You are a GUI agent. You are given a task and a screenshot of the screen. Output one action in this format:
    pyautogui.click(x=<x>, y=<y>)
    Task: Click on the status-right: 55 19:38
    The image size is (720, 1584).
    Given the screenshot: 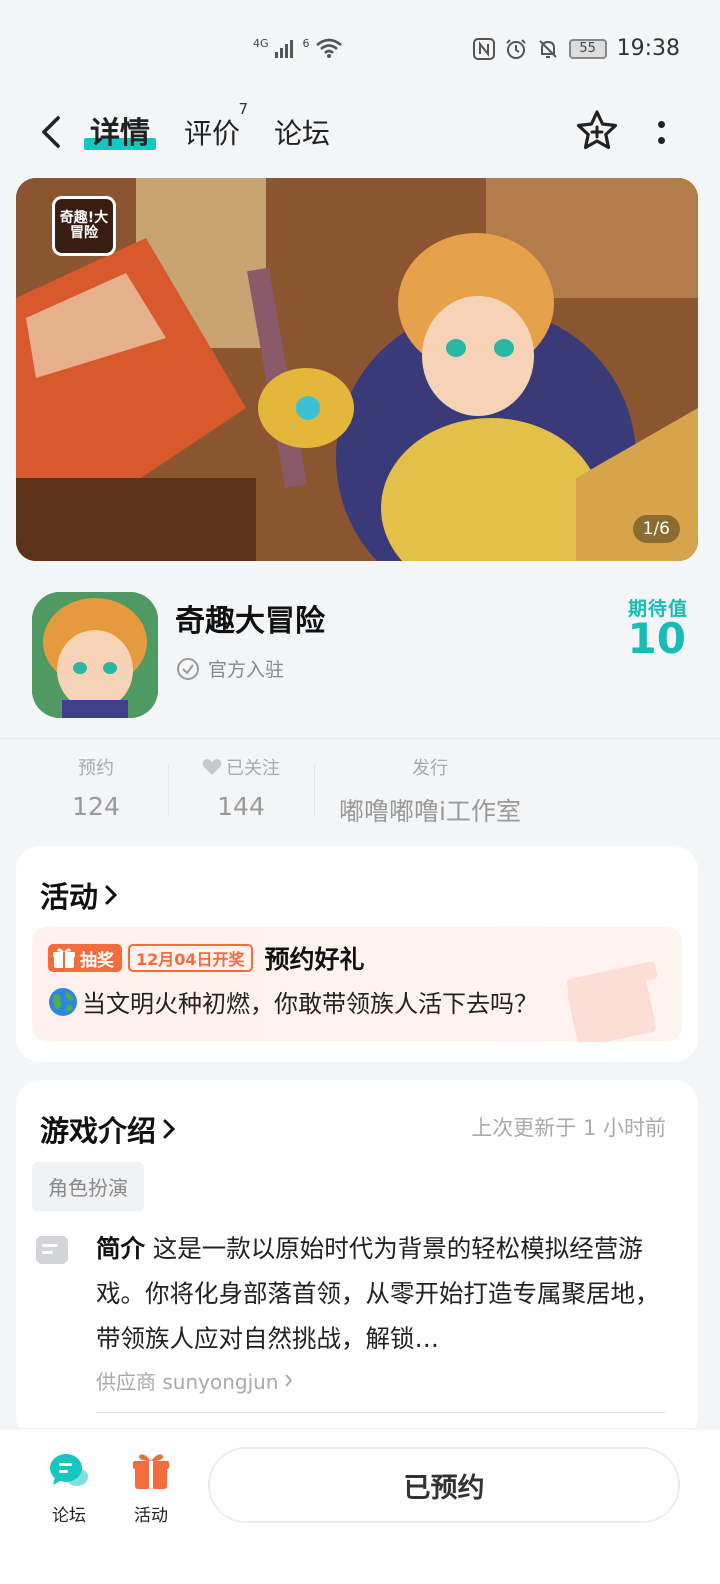 What is the action you would take?
    pyautogui.click(x=576, y=48)
    